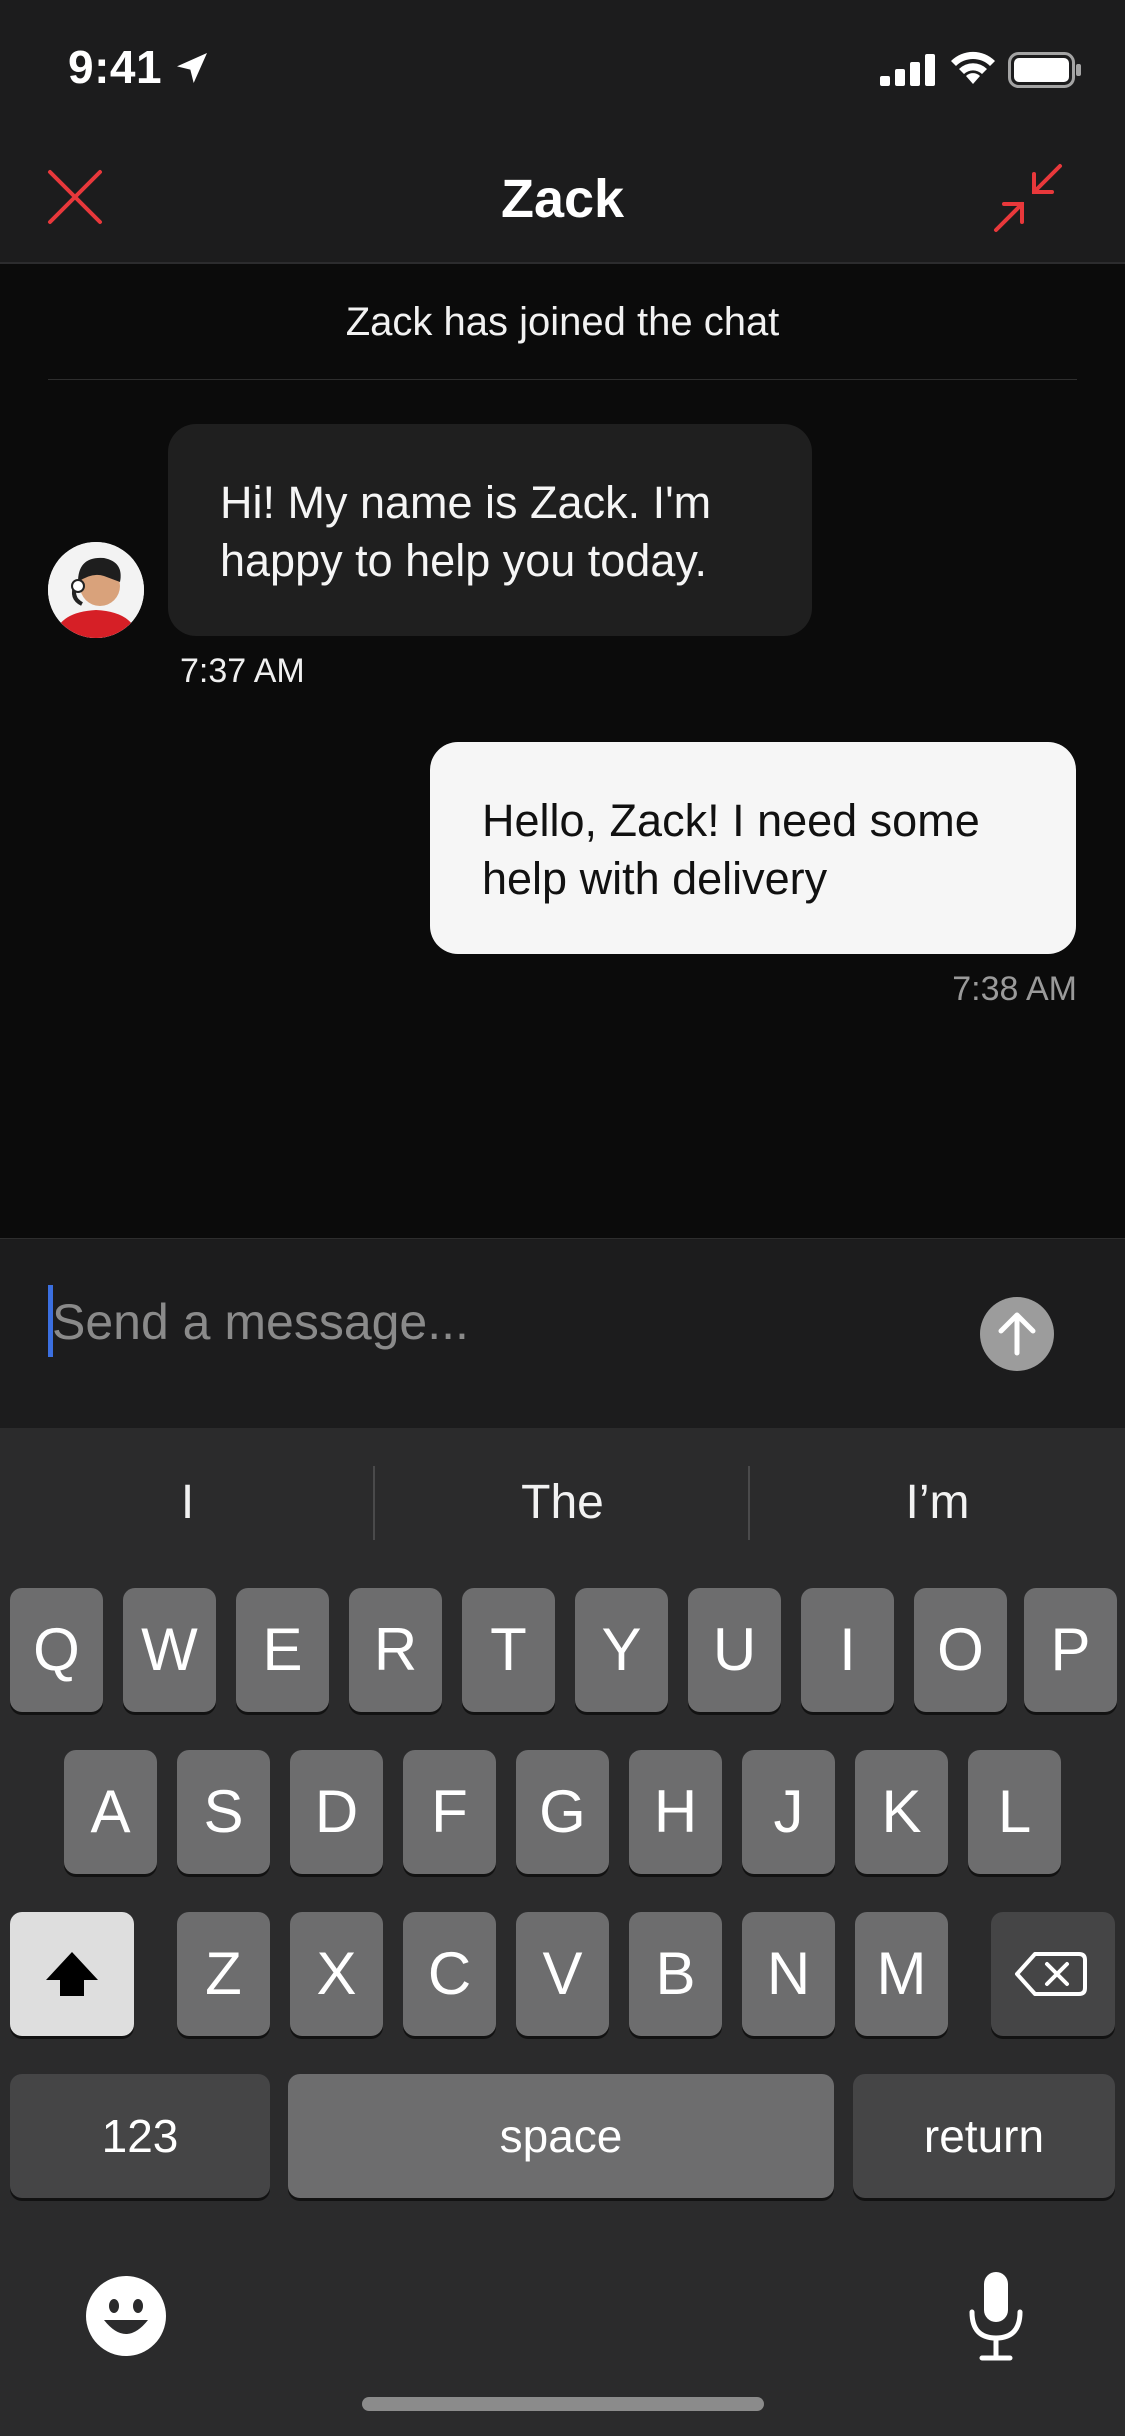  Describe the element at coordinates (901, 1974) in the screenshot. I see `key-m: M` at that location.